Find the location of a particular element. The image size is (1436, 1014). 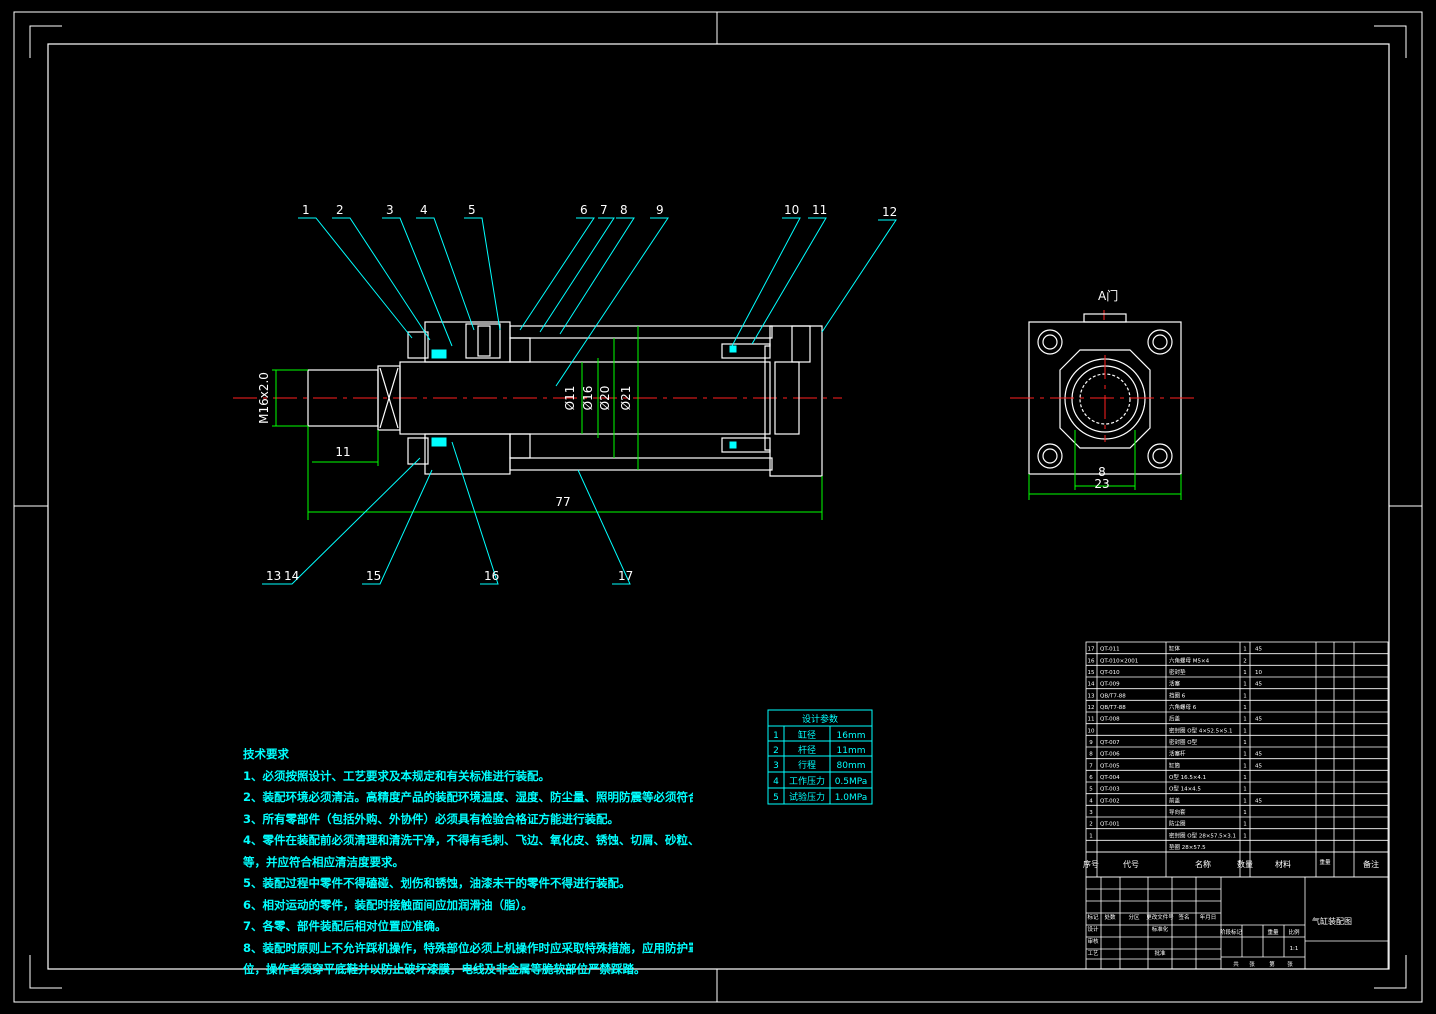

bom-cell-no: 11 is located at coordinates (1091, 720).